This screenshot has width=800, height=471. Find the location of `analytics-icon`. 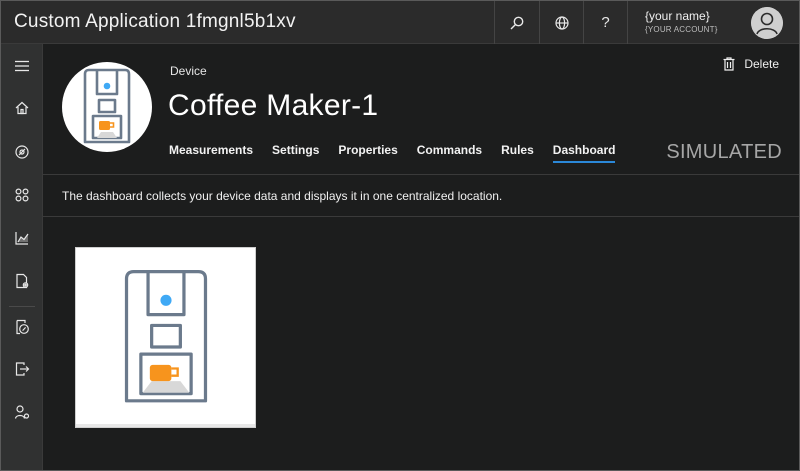

analytics-icon is located at coordinates (22, 238).